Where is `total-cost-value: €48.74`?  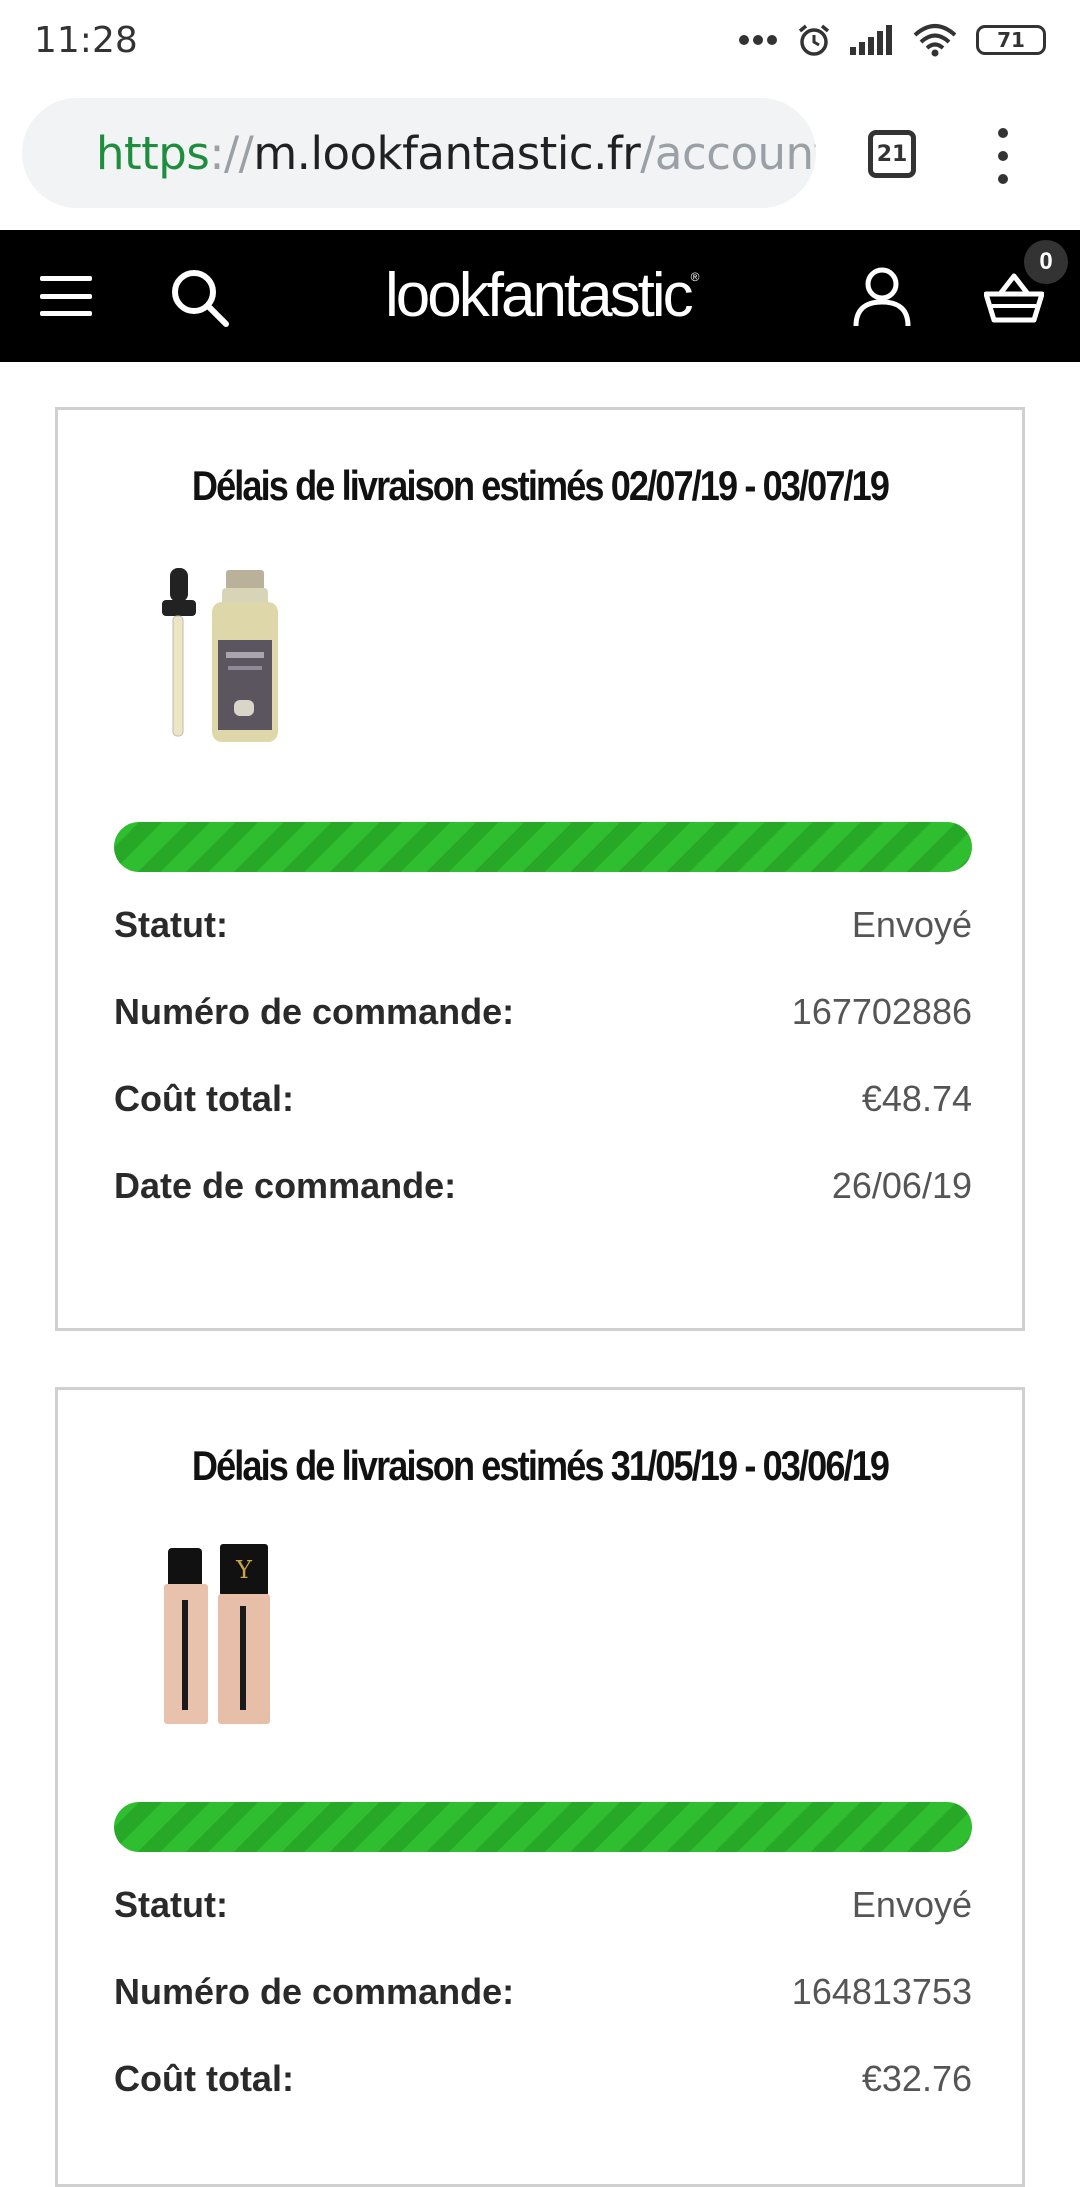 total-cost-value: €48.74 is located at coordinates (916, 1098).